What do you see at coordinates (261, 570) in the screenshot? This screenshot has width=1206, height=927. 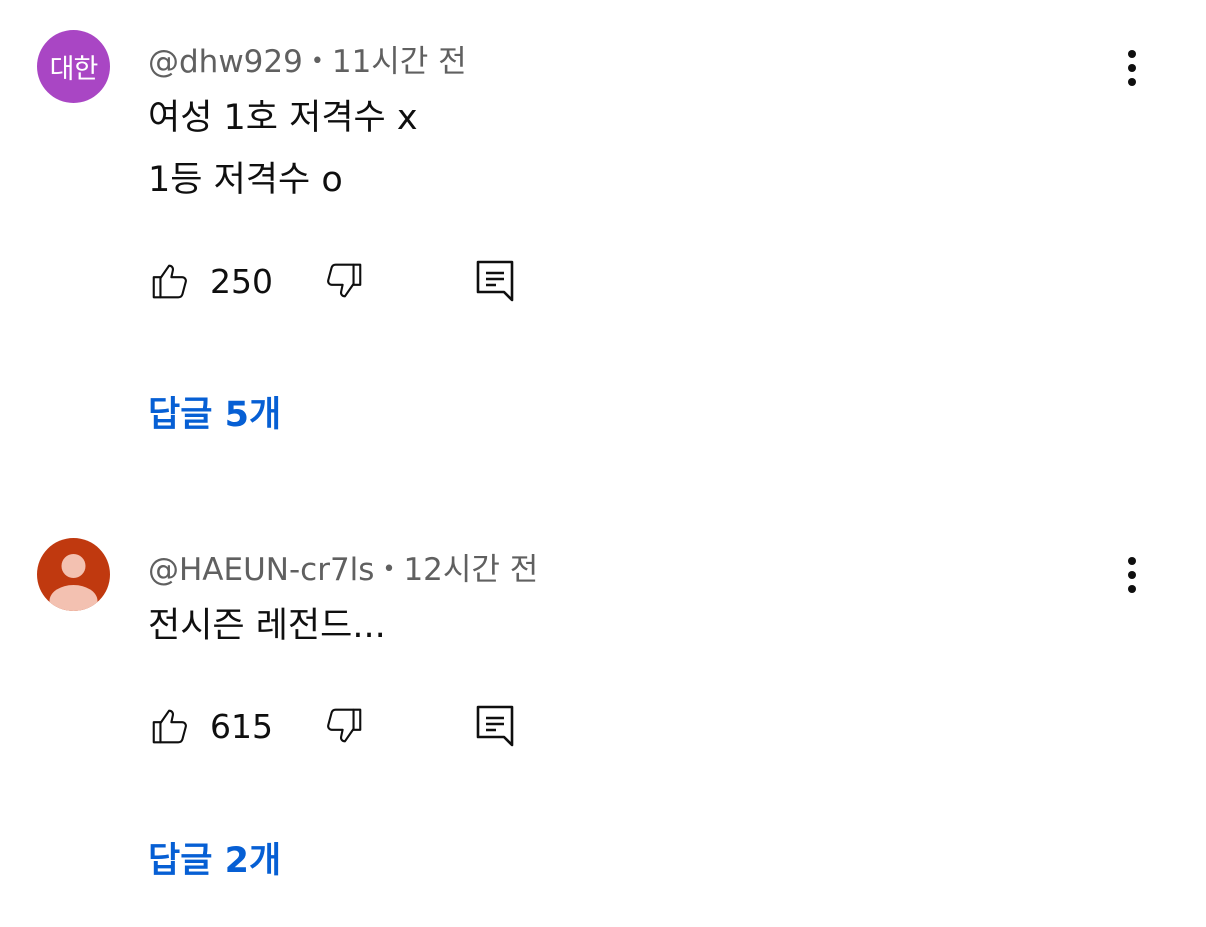 I see `author-handle: @HAEUN-cr7ls` at bounding box center [261, 570].